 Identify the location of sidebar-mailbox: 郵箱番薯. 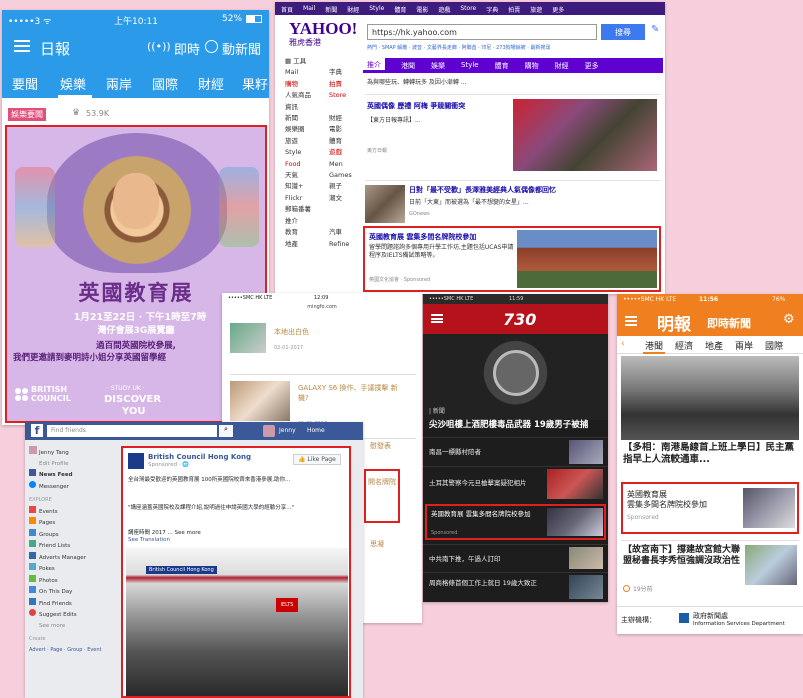
(325, 209).